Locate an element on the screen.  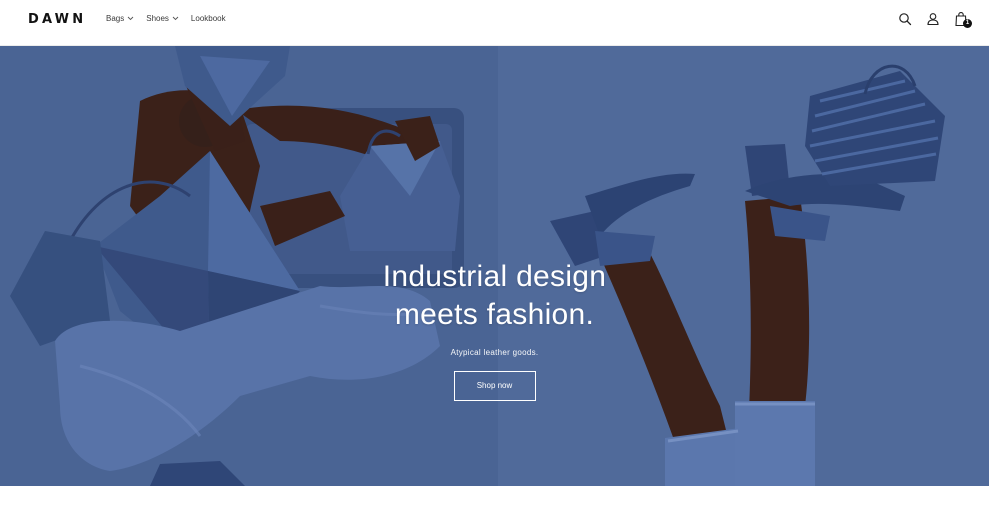
nav-item-shoes: Shoes is located at coordinates (162, 18).